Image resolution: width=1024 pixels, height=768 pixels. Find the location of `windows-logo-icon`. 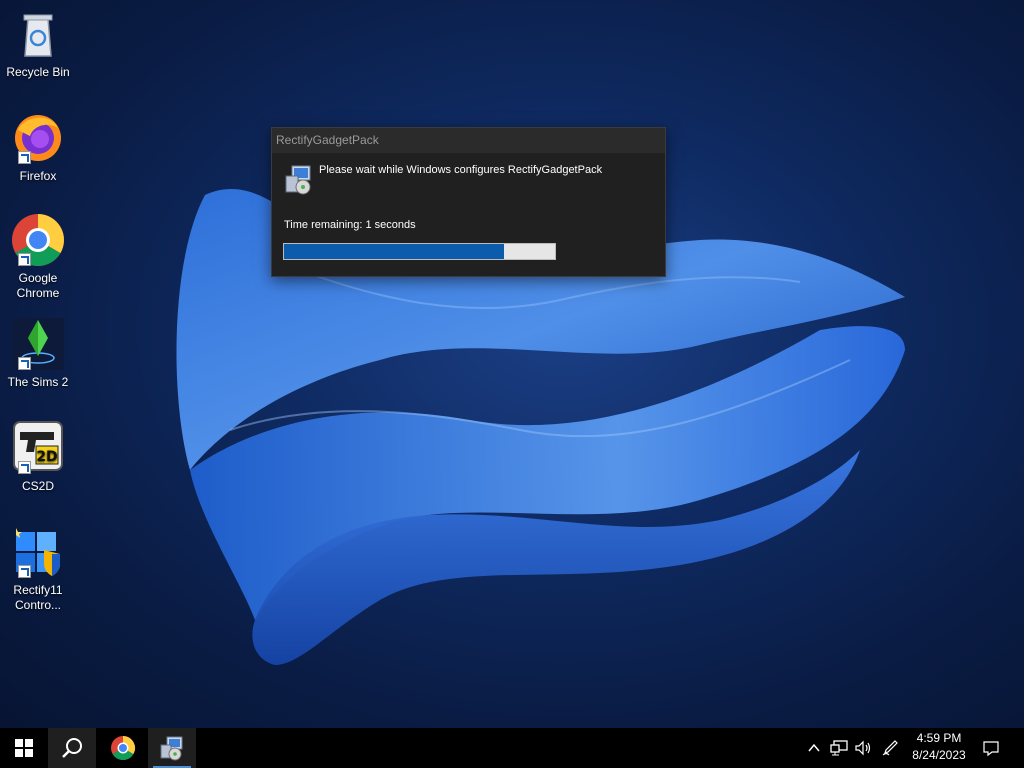

windows-logo-icon is located at coordinates (24, 748).